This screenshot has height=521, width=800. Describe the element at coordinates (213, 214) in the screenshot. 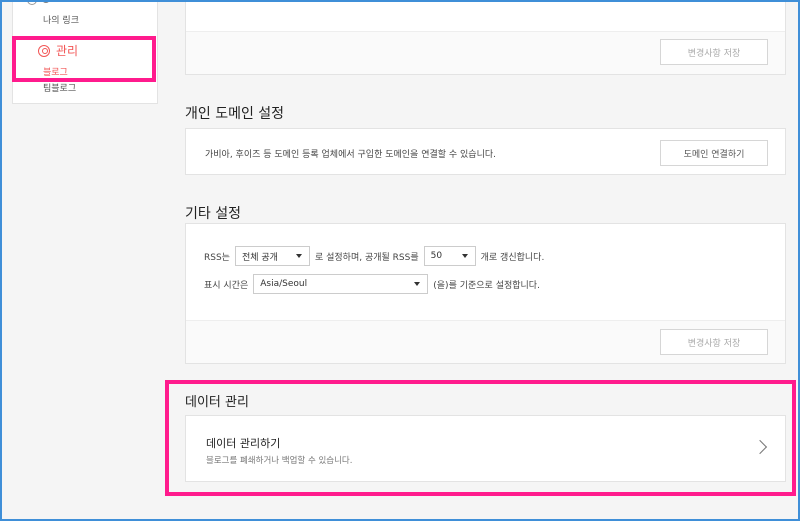

I see `section-title-other: 기타 설정` at that location.